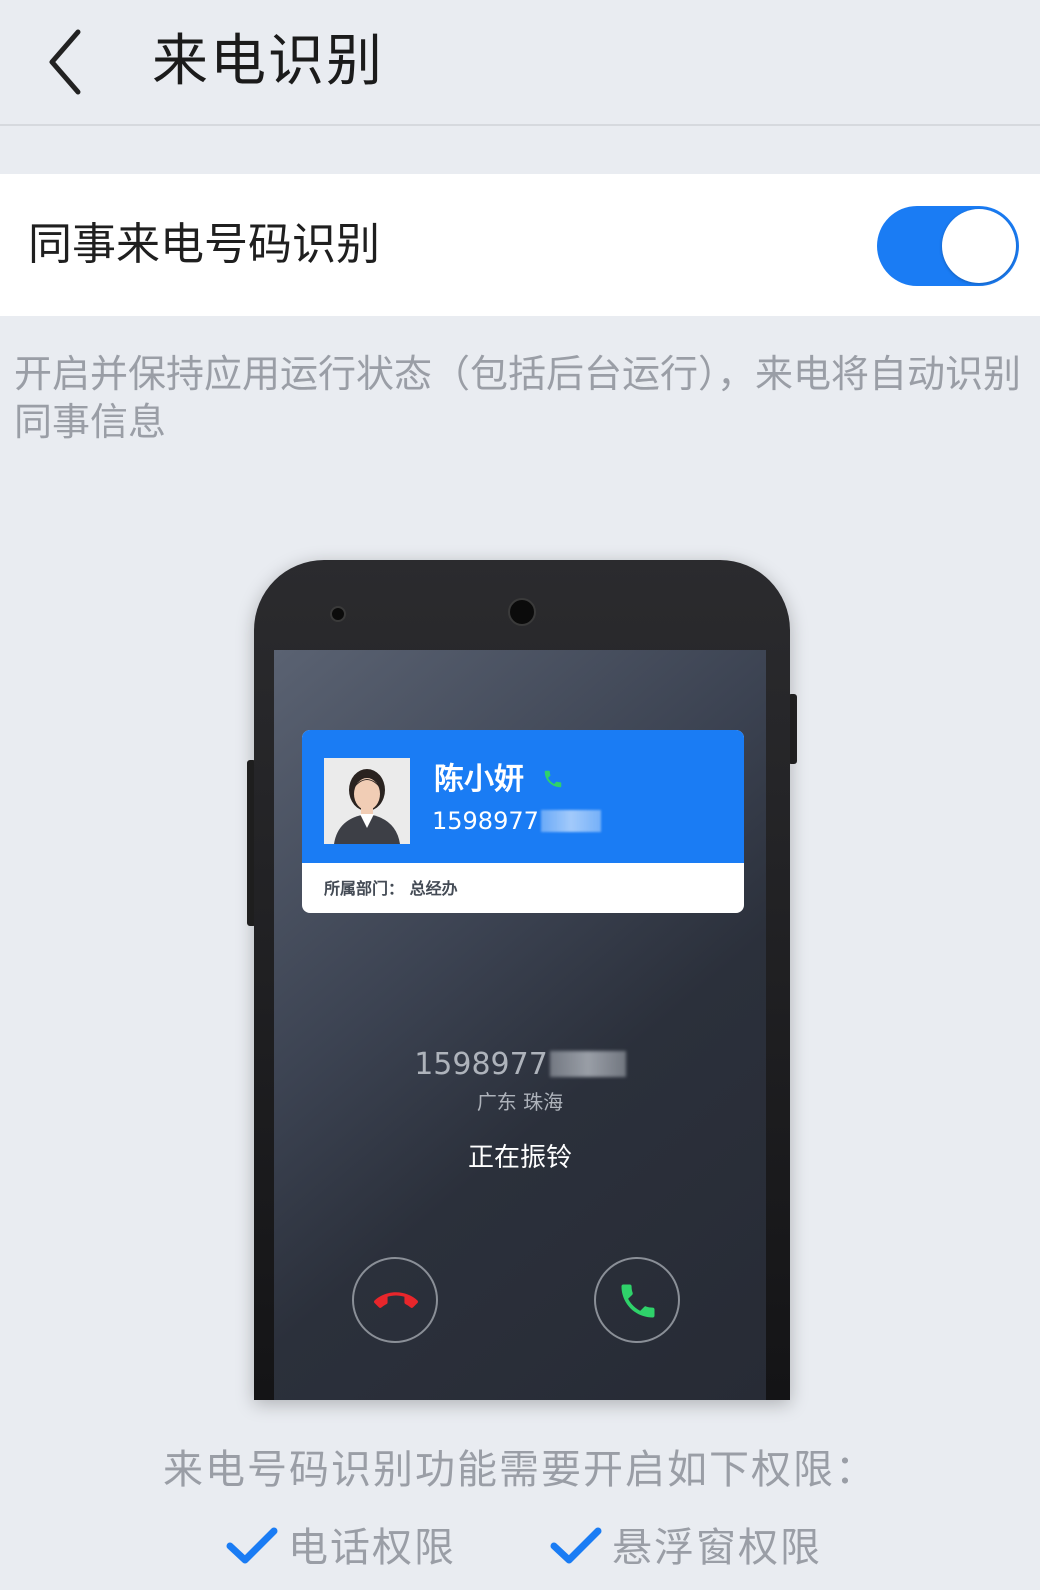  I want to click on caller-id-toggle, so click(948, 246).